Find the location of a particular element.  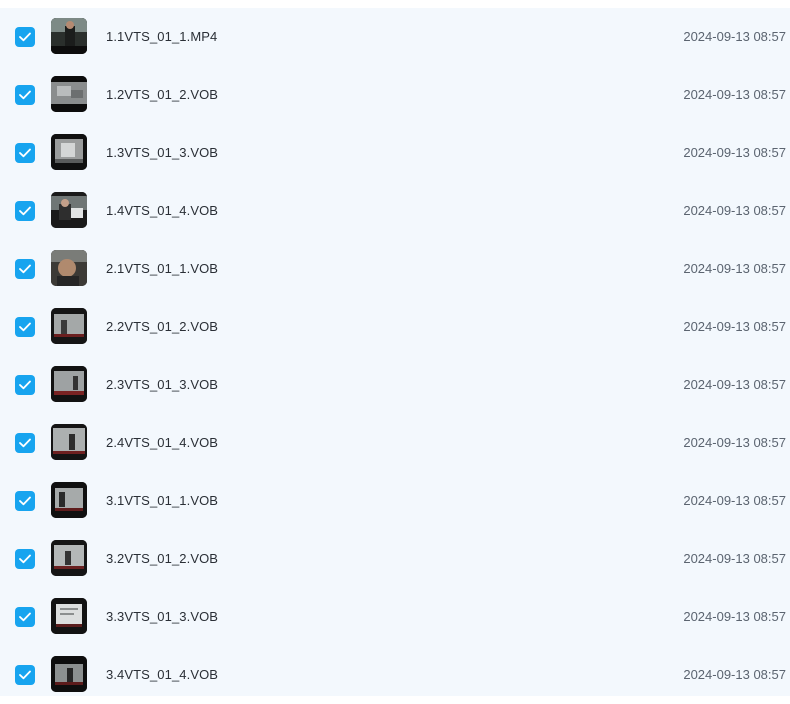

file-row: 2.2VTS_01_2.VOB 2024-09-13 08:57 is located at coordinates (395, 327).